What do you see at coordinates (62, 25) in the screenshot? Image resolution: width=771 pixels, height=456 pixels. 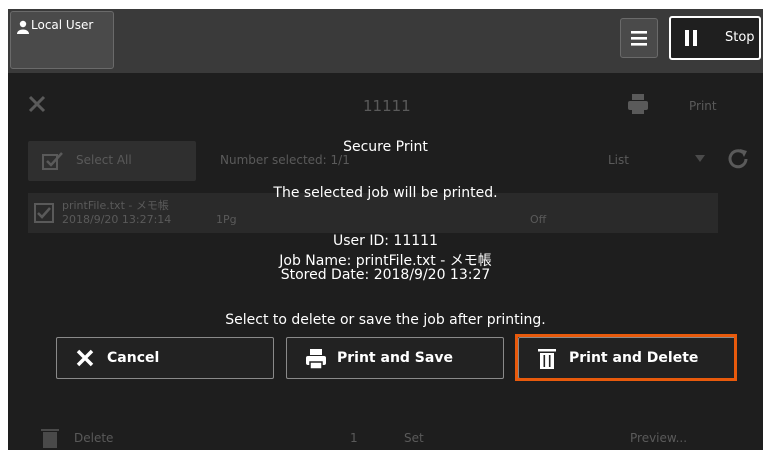 I see `local-user-label: Local User` at bounding box center [62, 25].